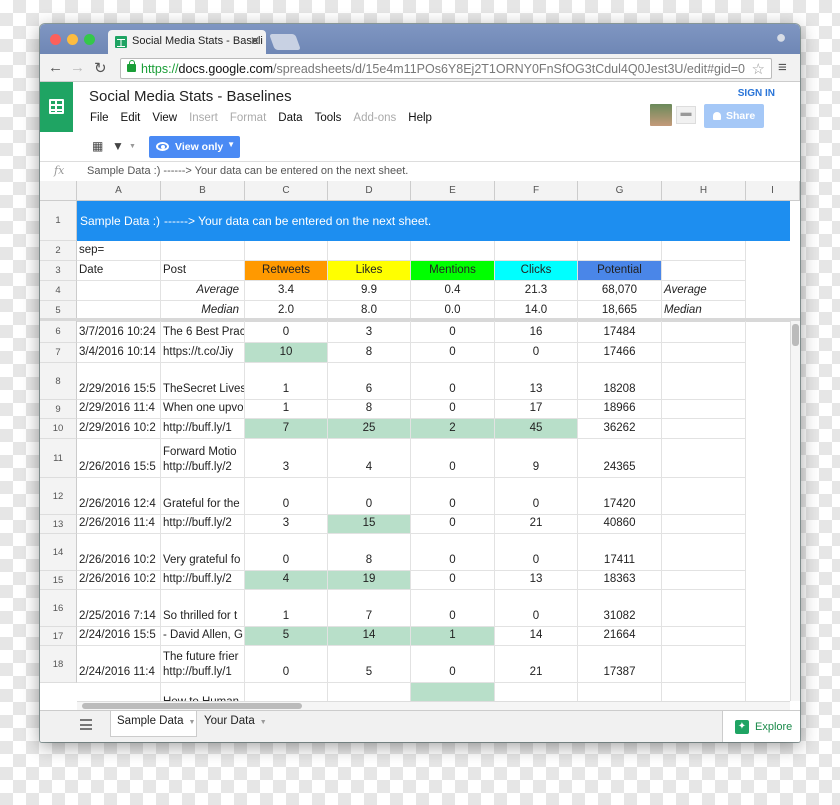 Image resolution: width=840 pixels, height=805 pixels. What do you see at coordinates (369, 291) in the screenshot?
I see `cell: 9.9` at bounding box center [369, 291].